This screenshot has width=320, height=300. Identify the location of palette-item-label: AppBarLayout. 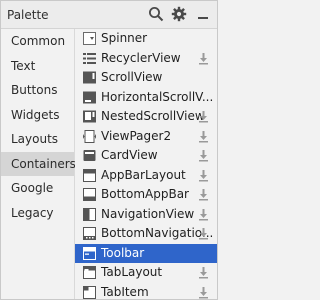
(143, 174).